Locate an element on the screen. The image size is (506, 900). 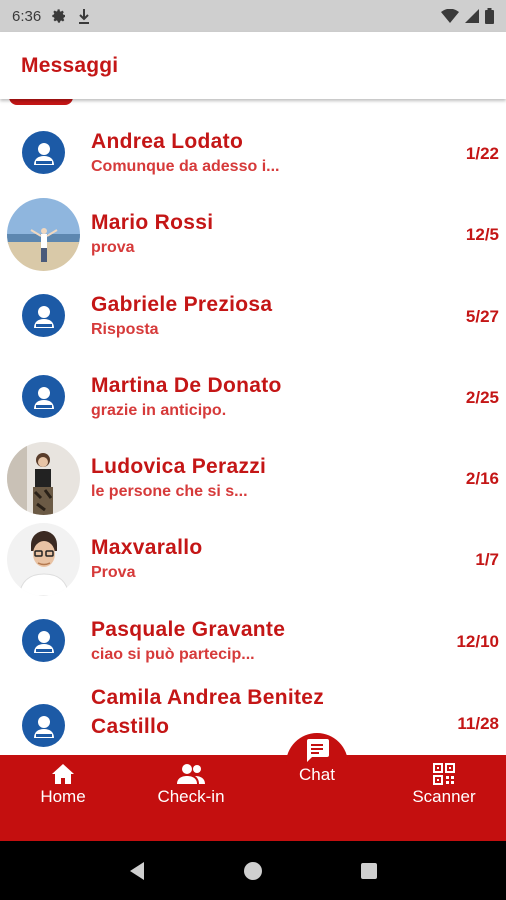
status-time: 6:36 is located at coordinates (27, 16).